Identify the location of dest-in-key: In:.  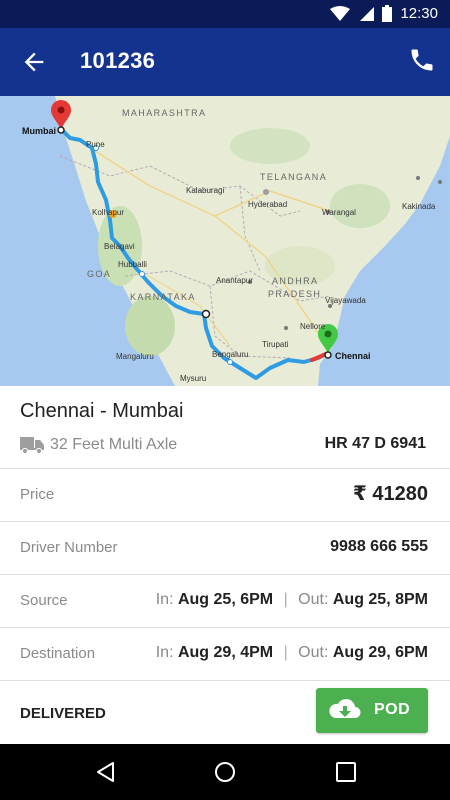
(164, 652).